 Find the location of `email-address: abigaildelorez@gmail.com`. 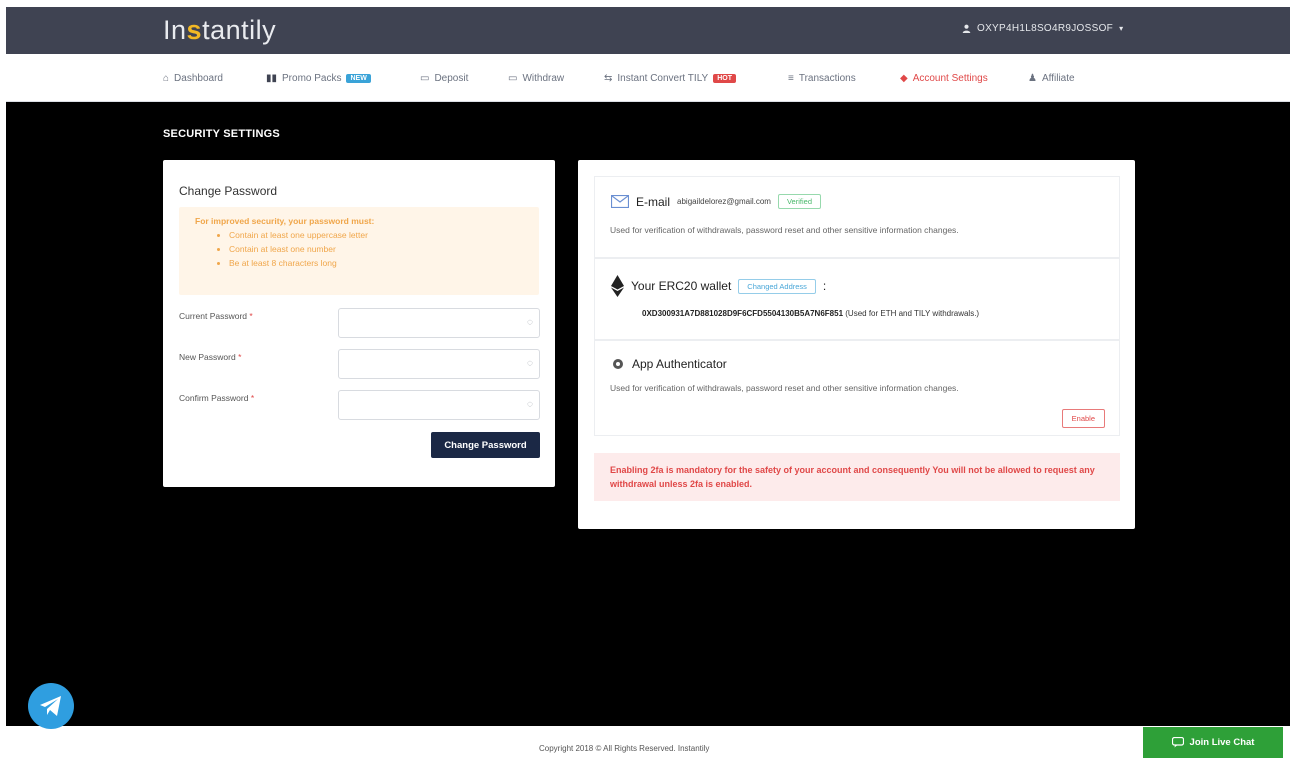

email-address: abigaildelorez@gmail.com is located at coordinates (724, 201).